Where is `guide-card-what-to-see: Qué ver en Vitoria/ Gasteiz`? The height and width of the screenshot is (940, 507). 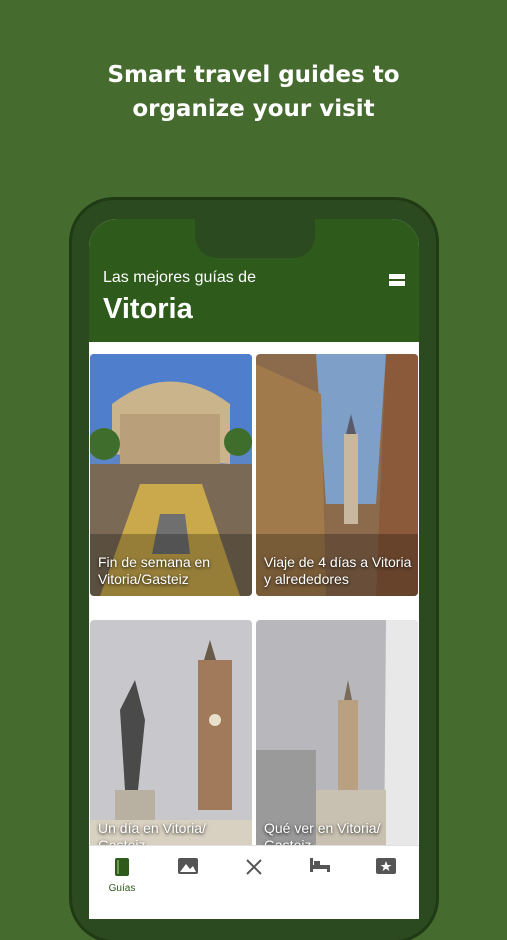
guide-card-what-to-see: Qué ver en Vitoria/ Gasteiz is located at coordinates (337, 741).